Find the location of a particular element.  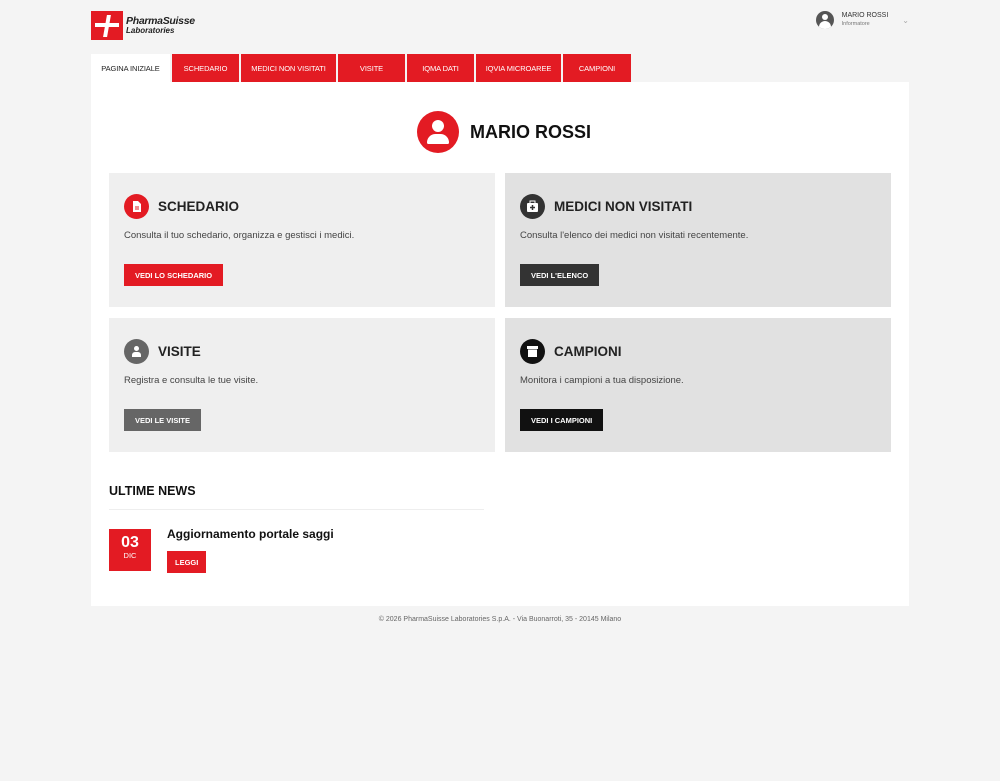

news-month: DIC is located at coordinates (130, 555).